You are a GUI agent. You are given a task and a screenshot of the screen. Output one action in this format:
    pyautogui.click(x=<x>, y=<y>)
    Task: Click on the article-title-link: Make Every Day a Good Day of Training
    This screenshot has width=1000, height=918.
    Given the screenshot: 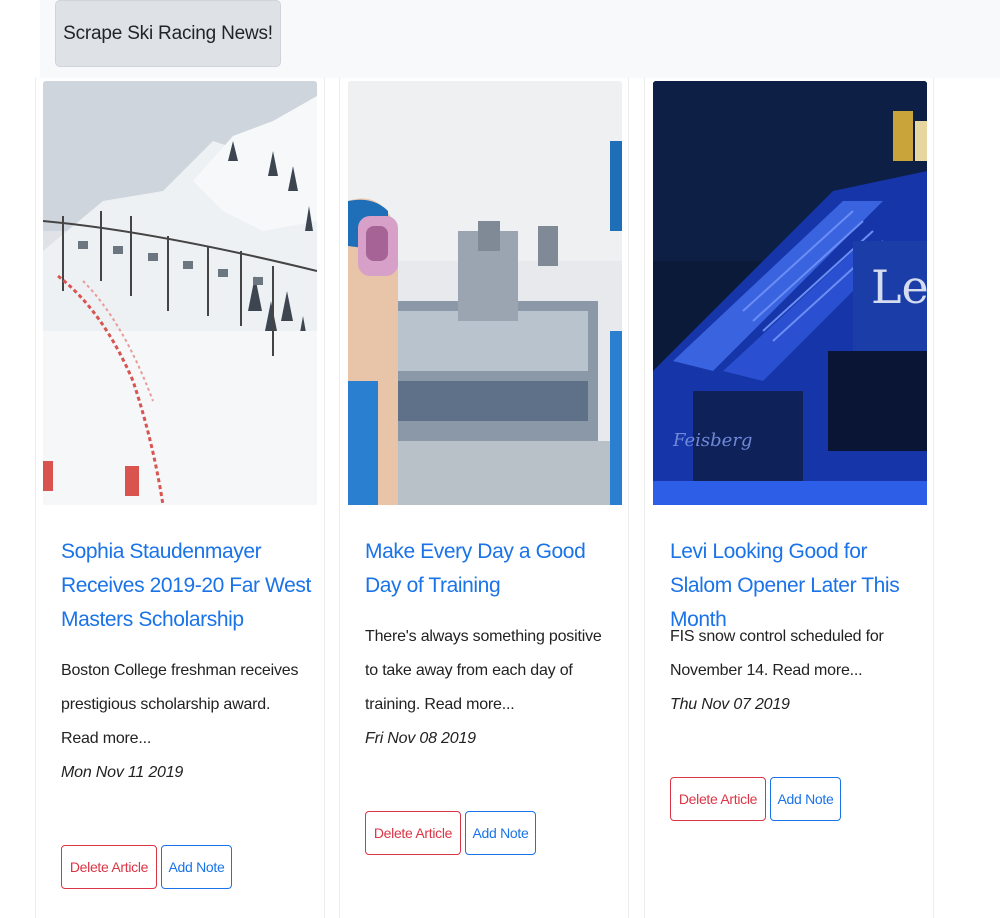 What is the action you would take?
    pyautogui.click(x=490, y=569)
    